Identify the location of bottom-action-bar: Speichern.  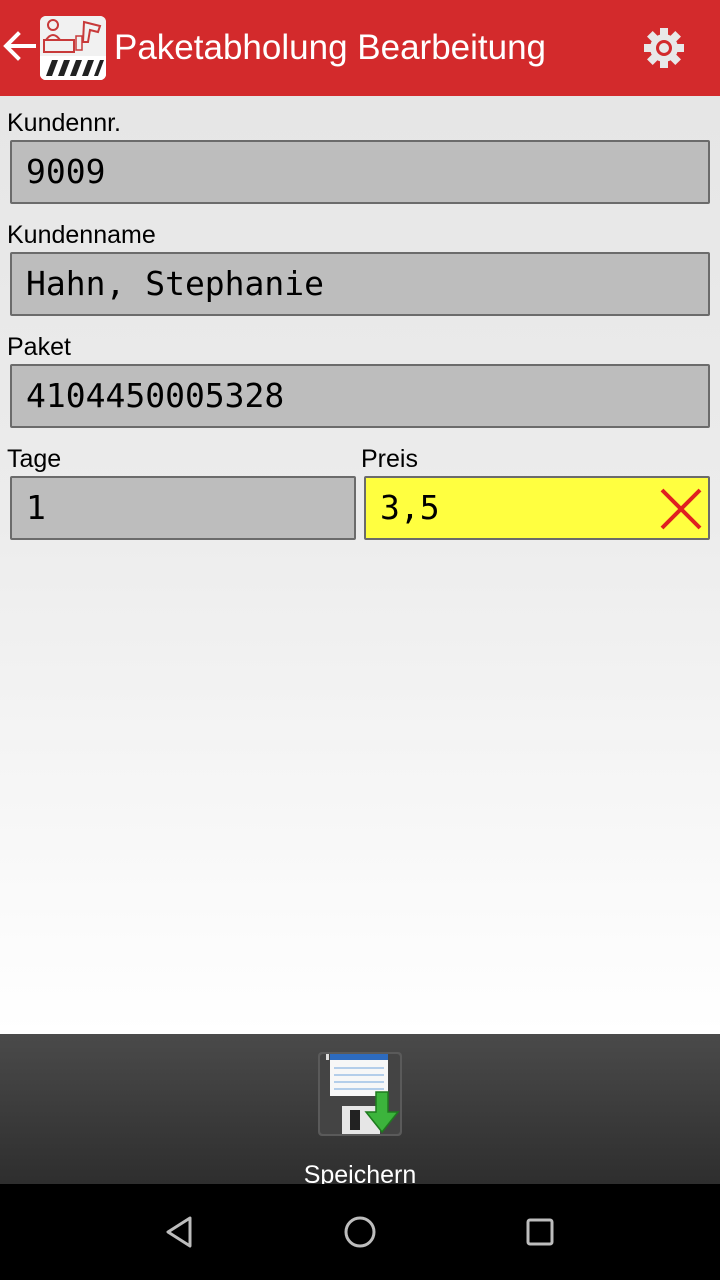
(360, 1111).